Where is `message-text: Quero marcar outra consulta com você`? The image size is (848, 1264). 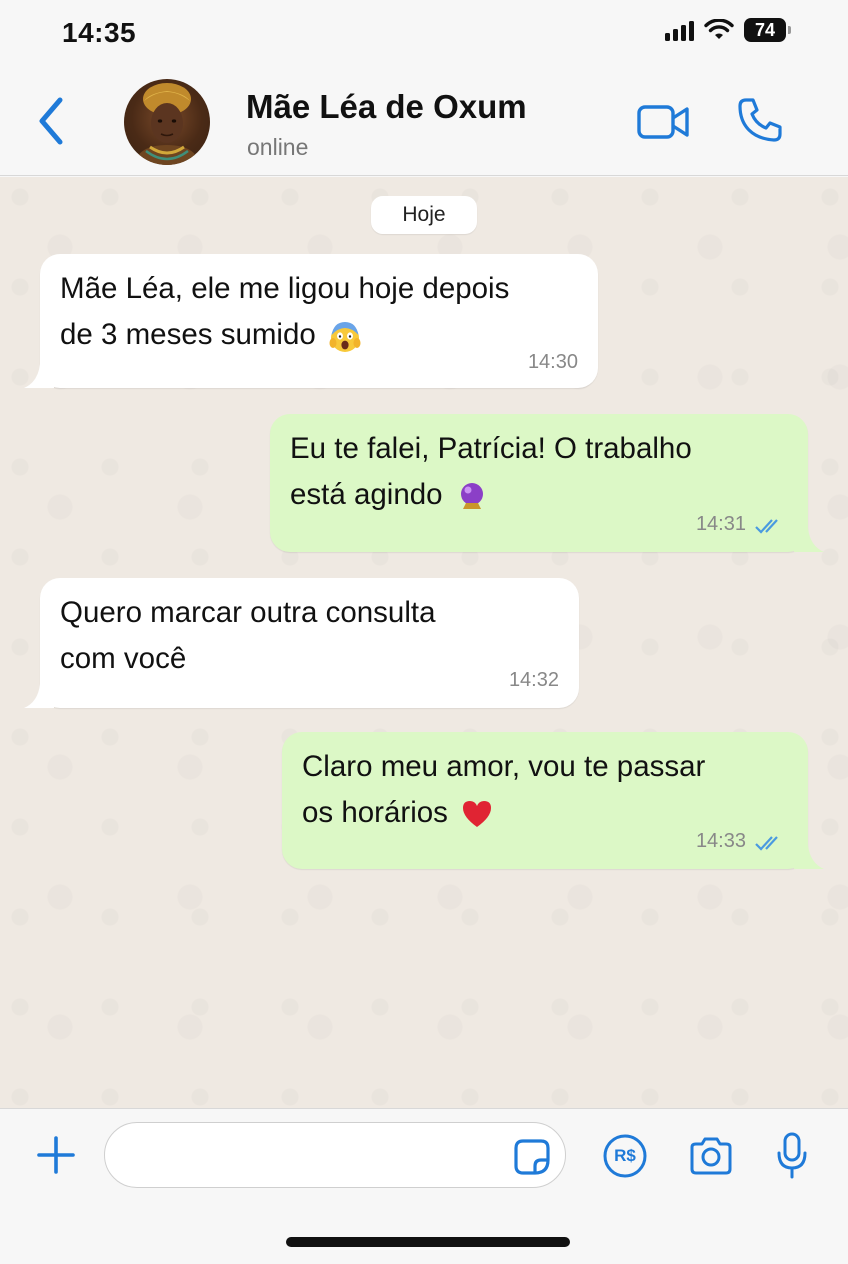
message-text: Quero marcar outra consulta com você is located at coordinates (248, 635).